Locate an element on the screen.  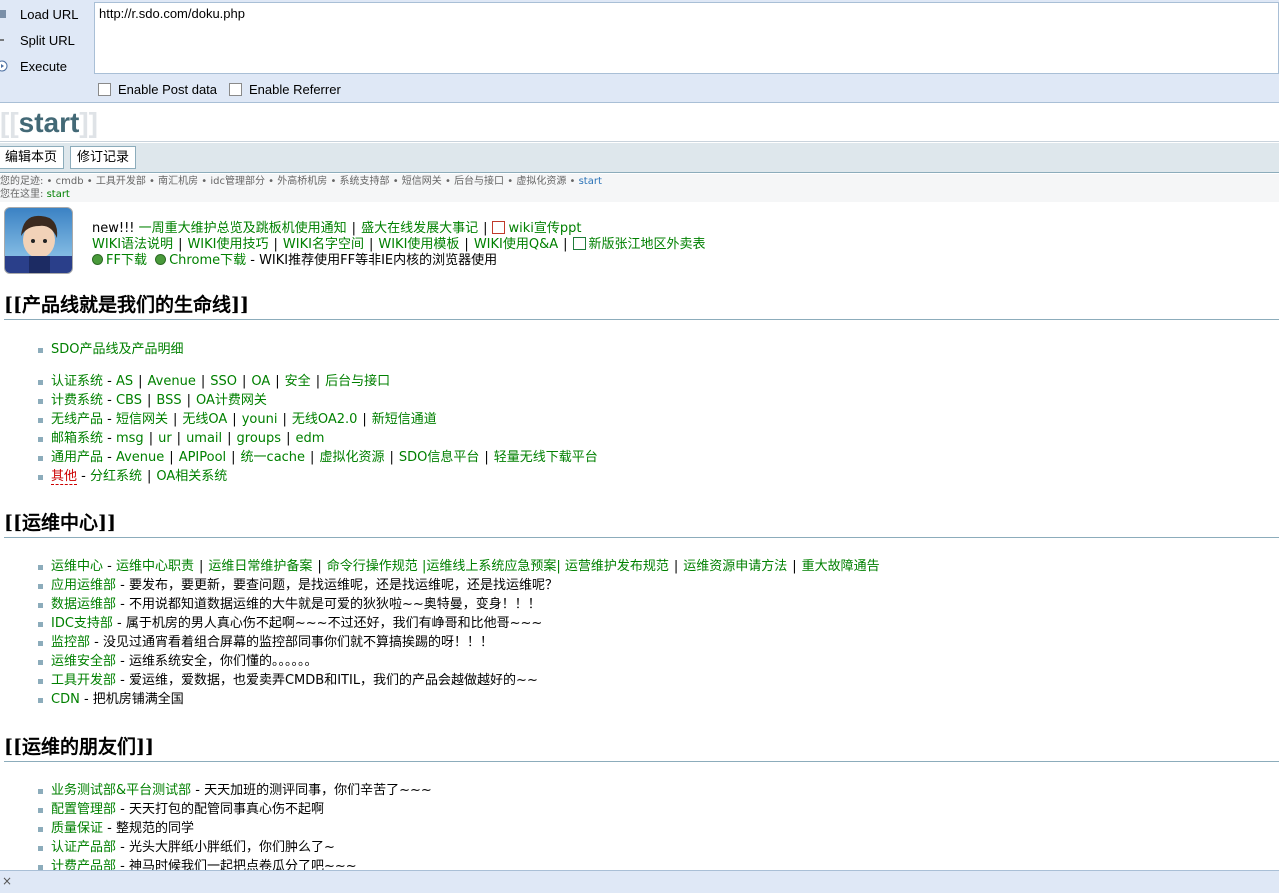
enable-post-checkbox is located at coordinates (104, 89).